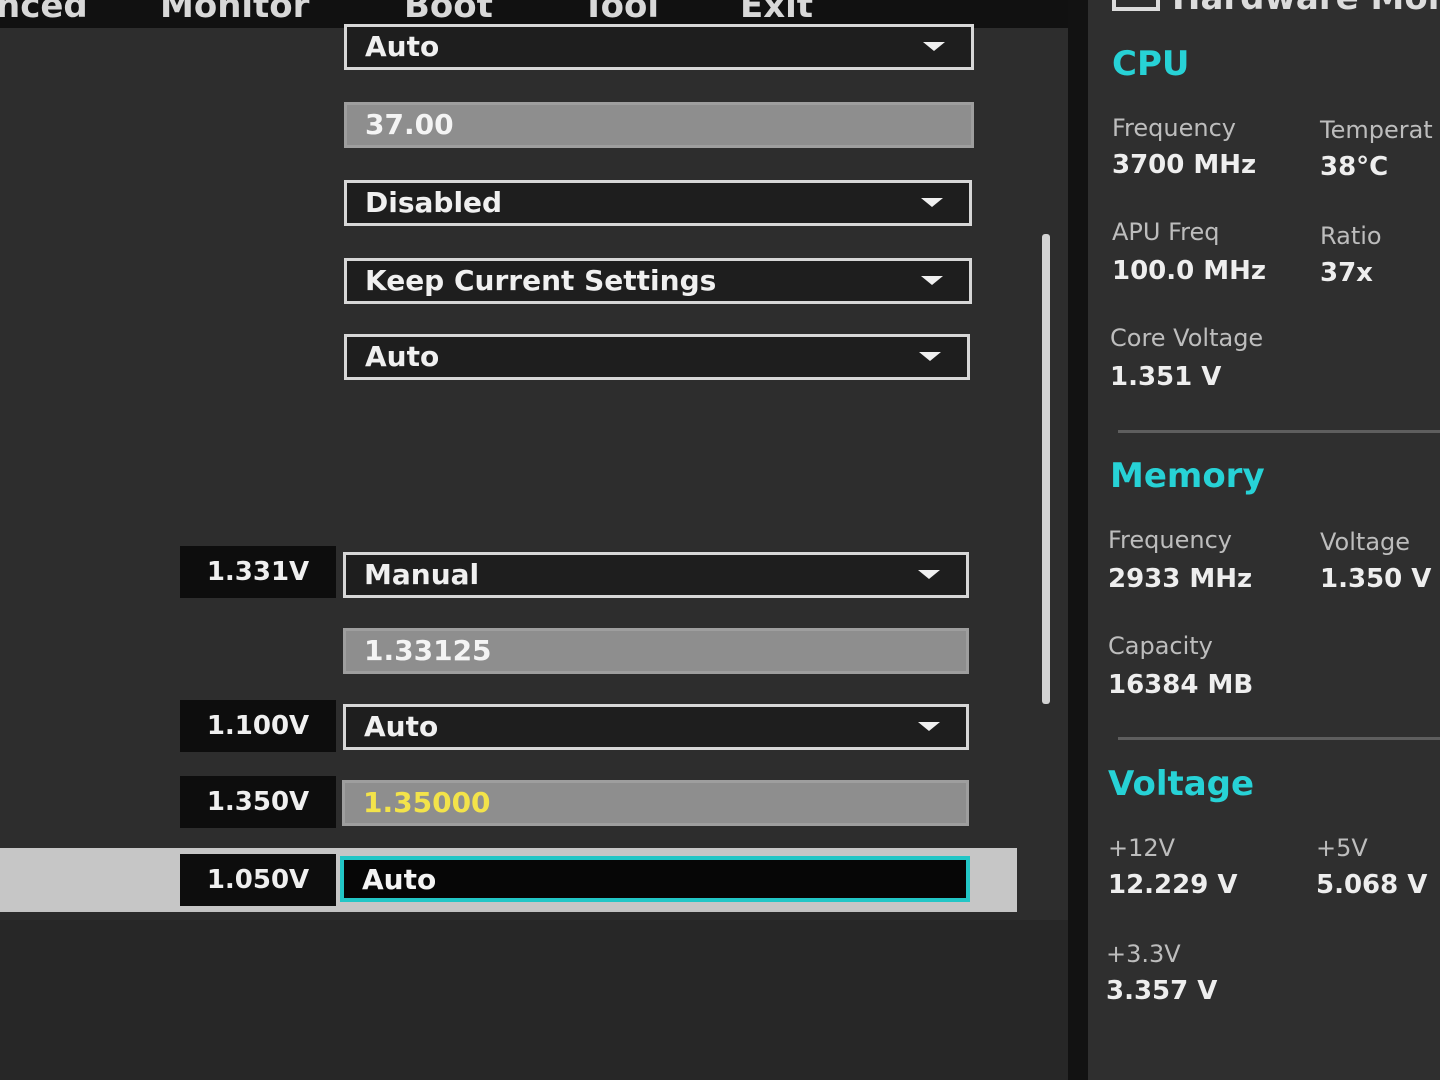  I want to click on setting-dropdown-4: Auto, so click(657, 357).